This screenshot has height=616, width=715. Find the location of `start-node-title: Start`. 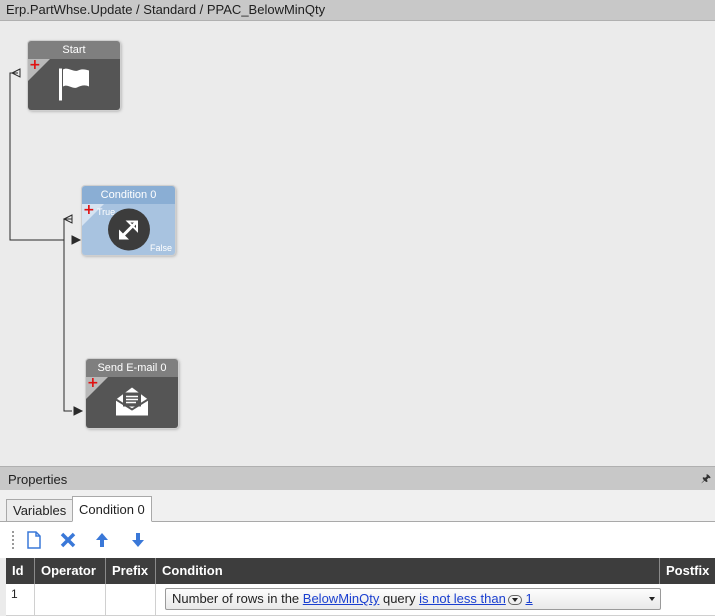

start-node-title: Start is located at coordinates (74, 50).